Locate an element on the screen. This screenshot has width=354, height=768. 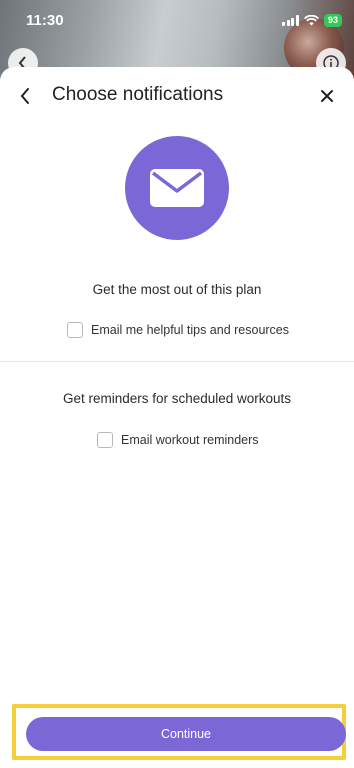
status-time: 11:30 is located at coordinates (45, 20).